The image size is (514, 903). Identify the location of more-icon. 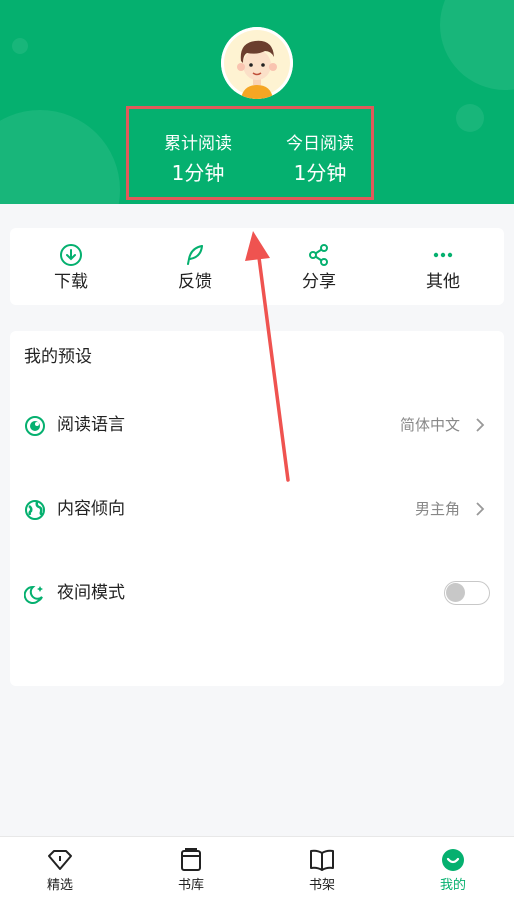
(443, 255).